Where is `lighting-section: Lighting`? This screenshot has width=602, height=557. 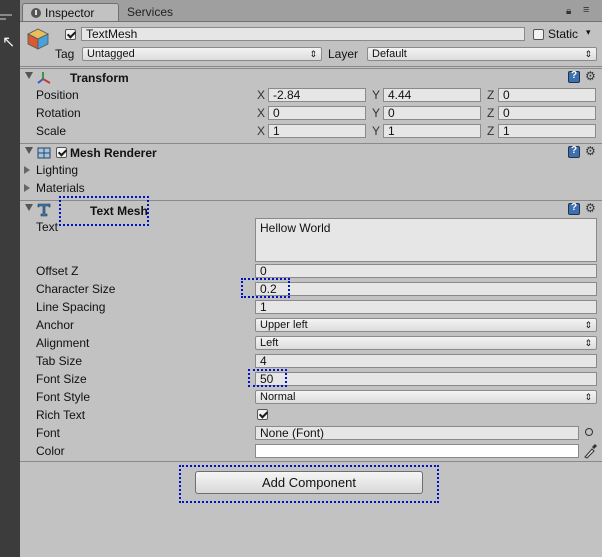 lighting-section: Lighting is located at coordinates (57, 170).